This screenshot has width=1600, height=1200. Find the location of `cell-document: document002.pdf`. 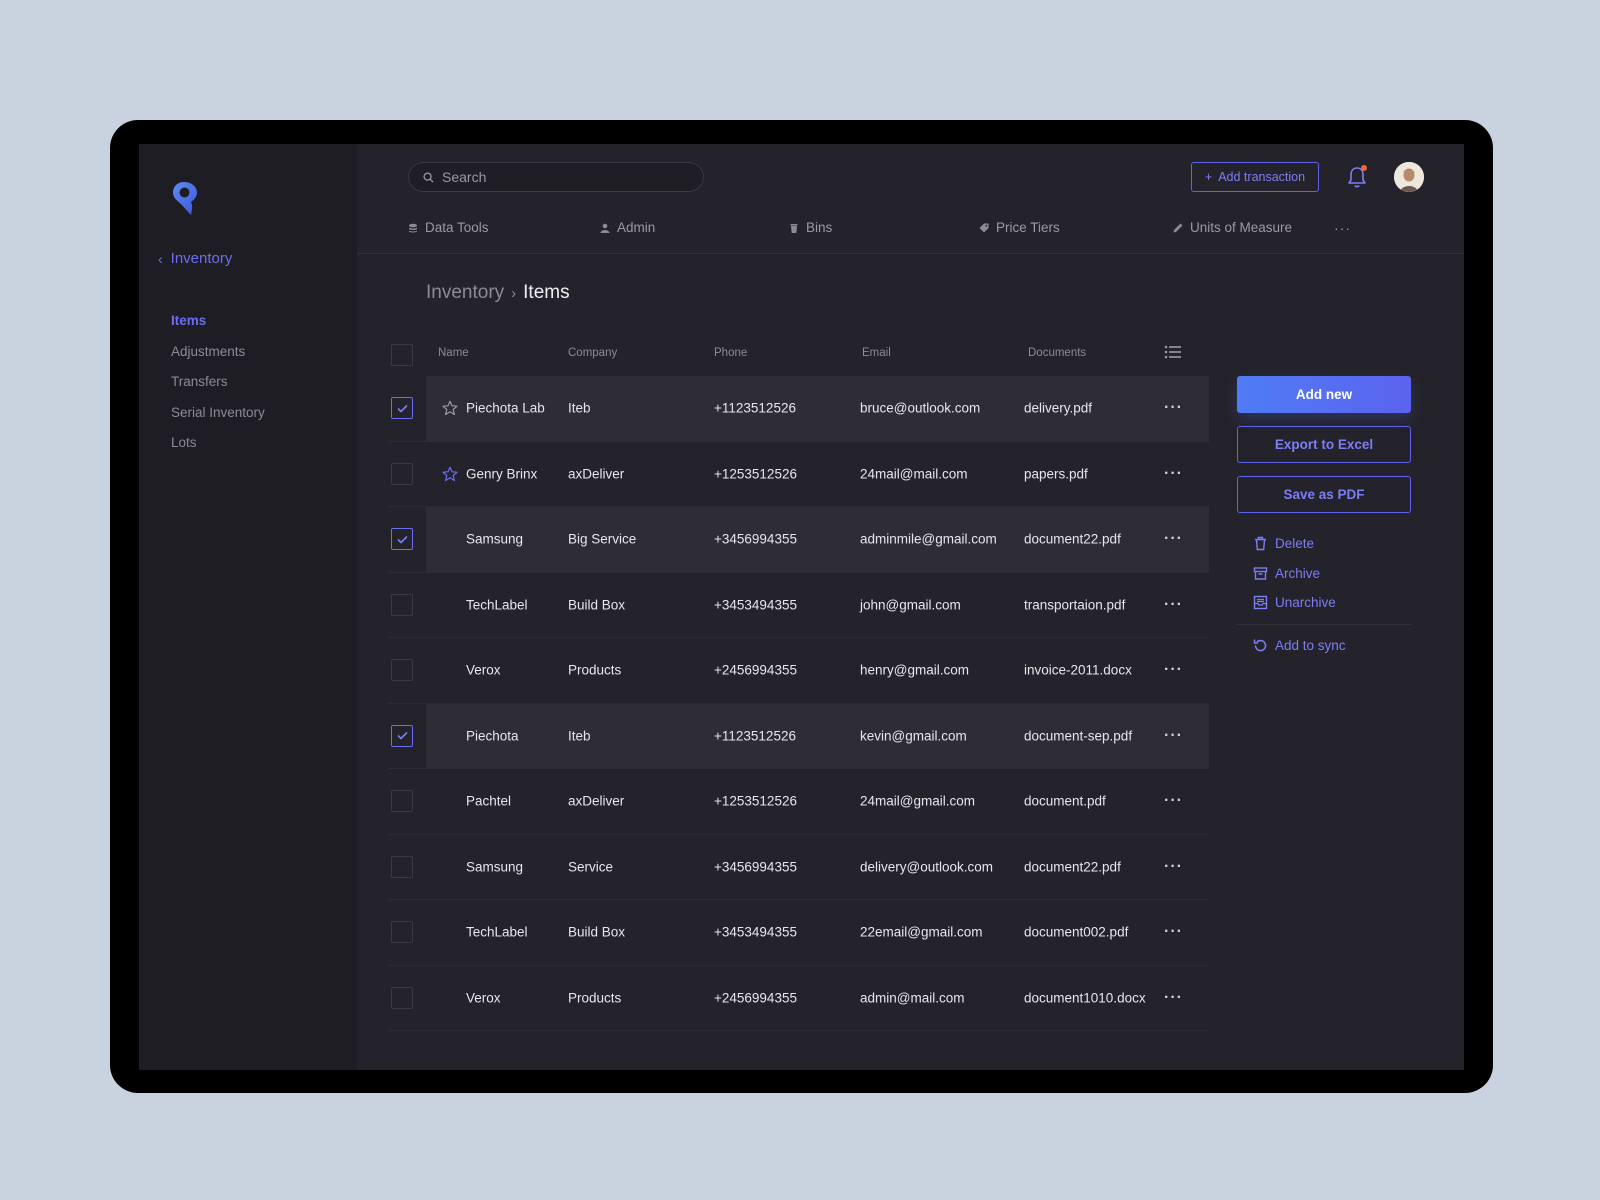

cell-document: document002.pdf is located at coordinates (1076, 932).